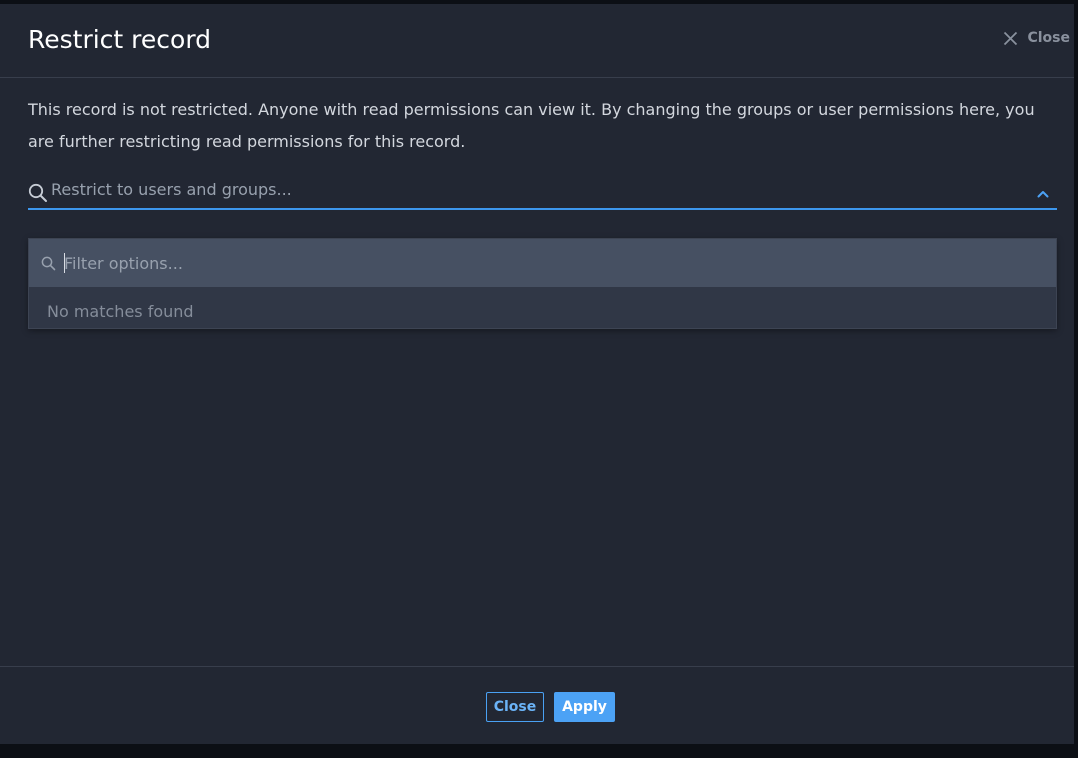  Describe the element at coordinates (1043, 192) in the screenshot. I see `chevron-up-icon` at that location.